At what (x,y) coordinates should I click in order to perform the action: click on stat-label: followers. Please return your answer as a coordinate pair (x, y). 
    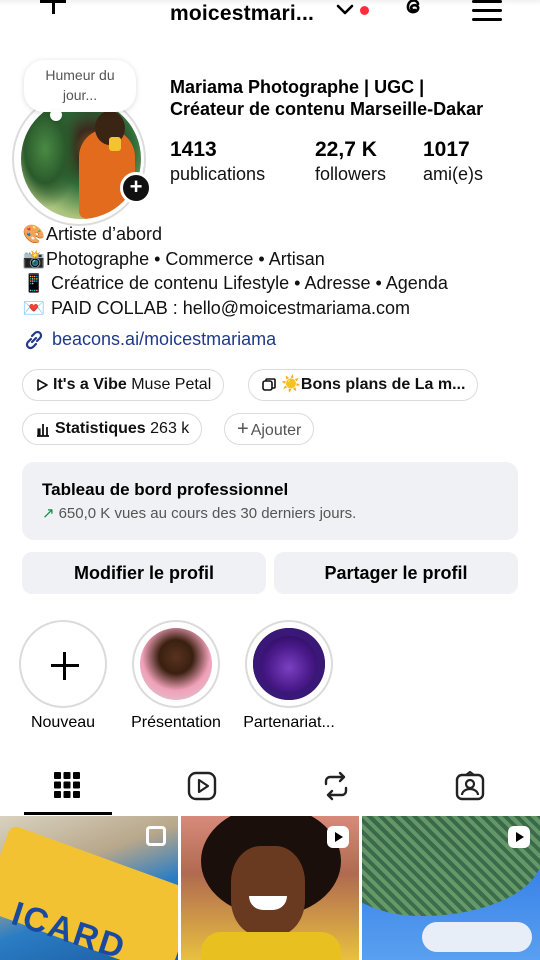
    Looking at the image, I should click on (351, 174).